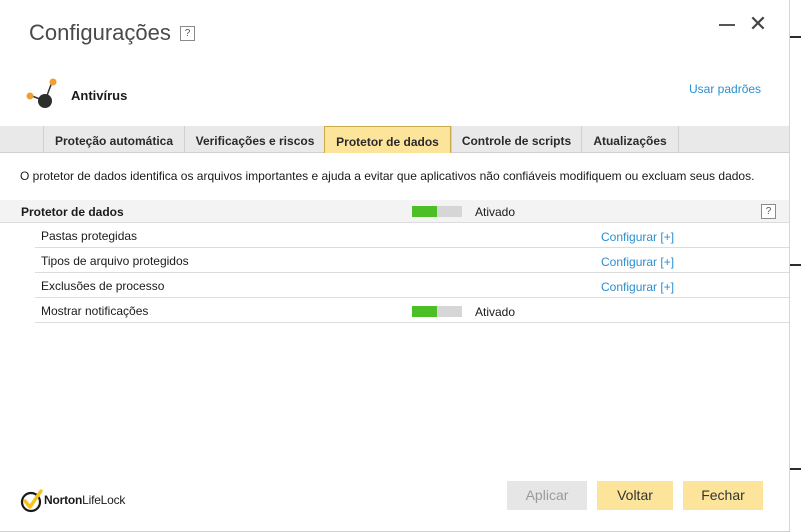 The height and width of the screenshot is (532, 801). I want to click on list-item: Exclusões de processo Configurar [+], so click(412, 285).